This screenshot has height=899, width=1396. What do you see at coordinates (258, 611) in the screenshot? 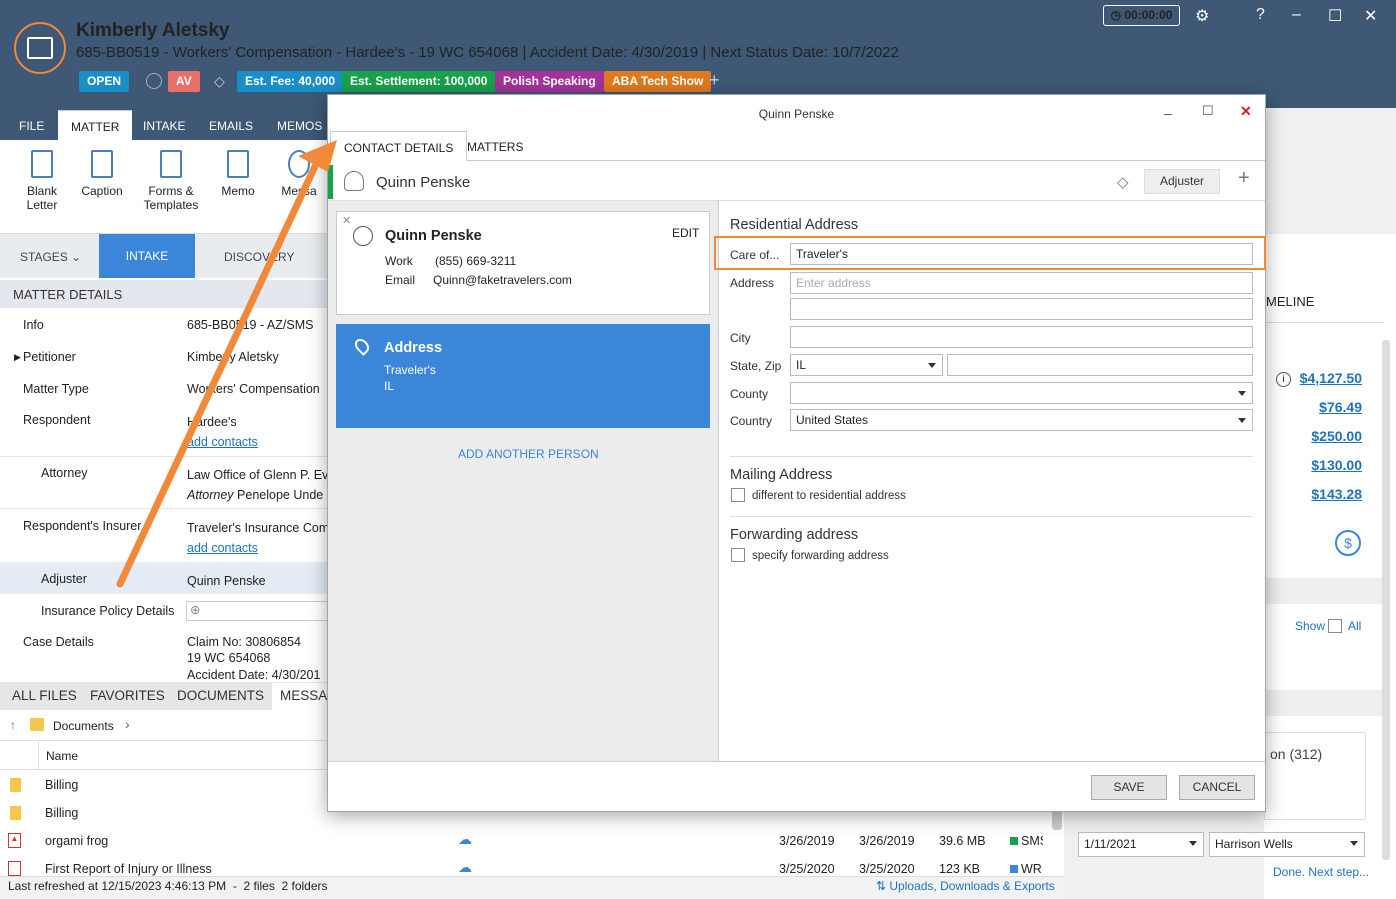
I see `add-policy-button: ⊕` at bounding box center [258, 611].